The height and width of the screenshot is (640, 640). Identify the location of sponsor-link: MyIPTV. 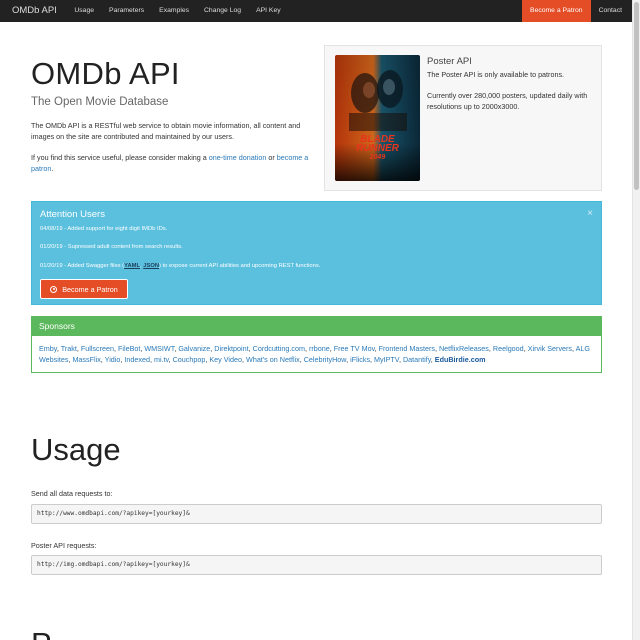
(386, 359).